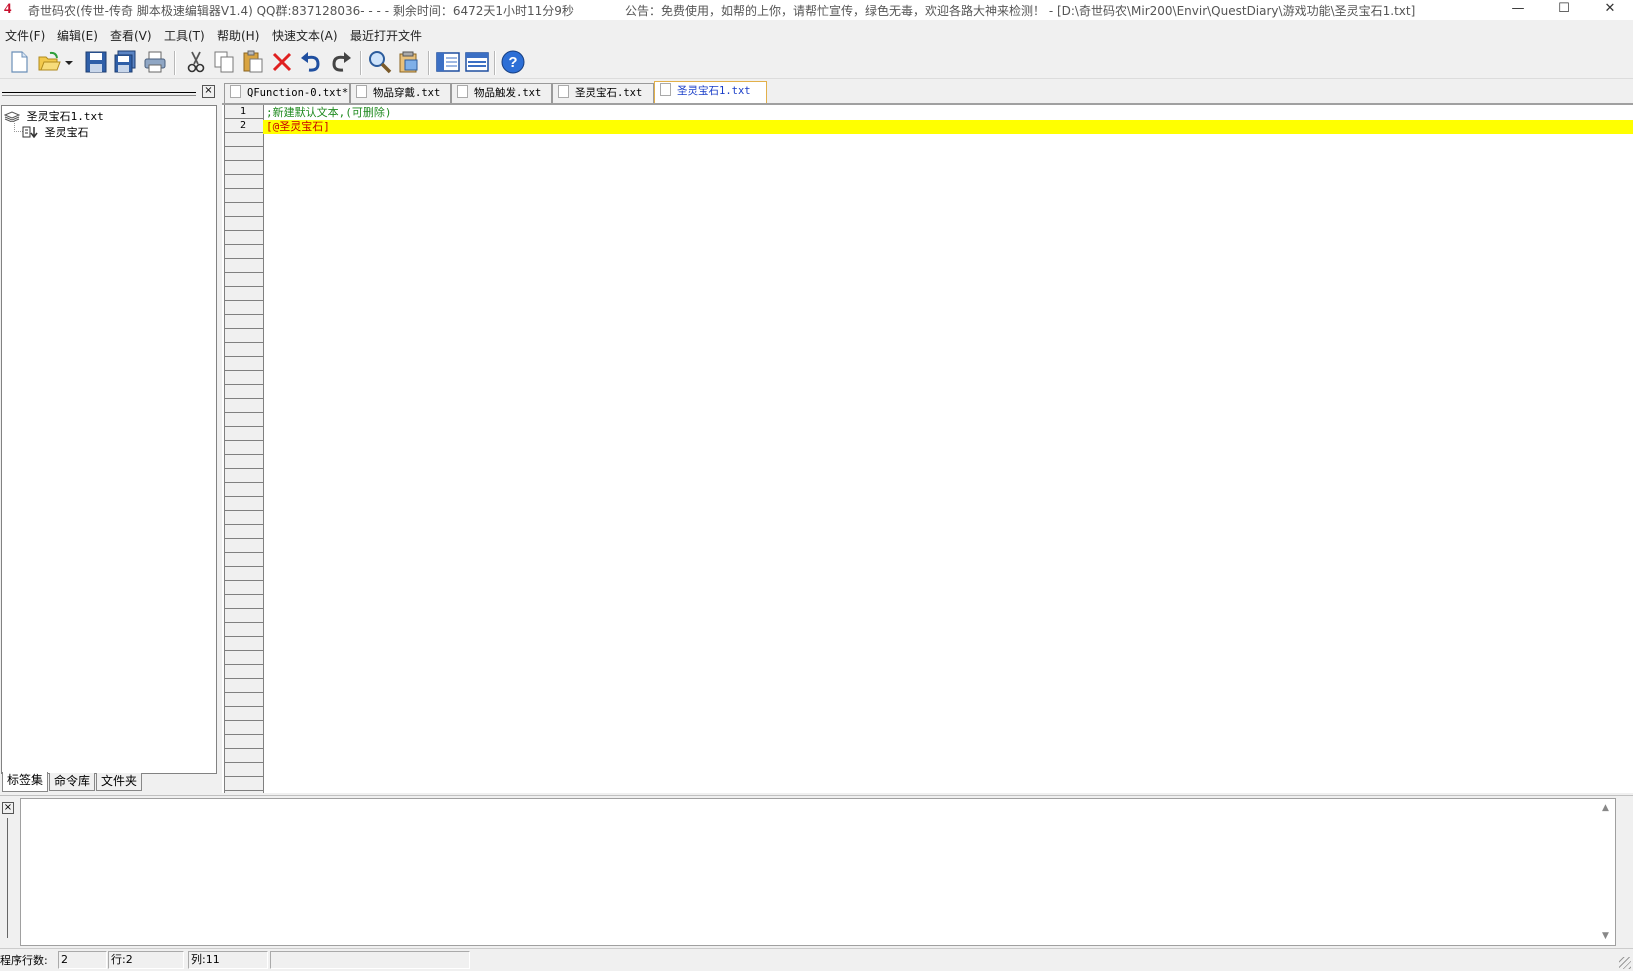 The height and width of the screenshot is (971, 1633). What do you see at coordinates (714, 91) in the screenshot?
I see `tab-label: 圣灵宝石1.txt` at bounding box center [714, 91].